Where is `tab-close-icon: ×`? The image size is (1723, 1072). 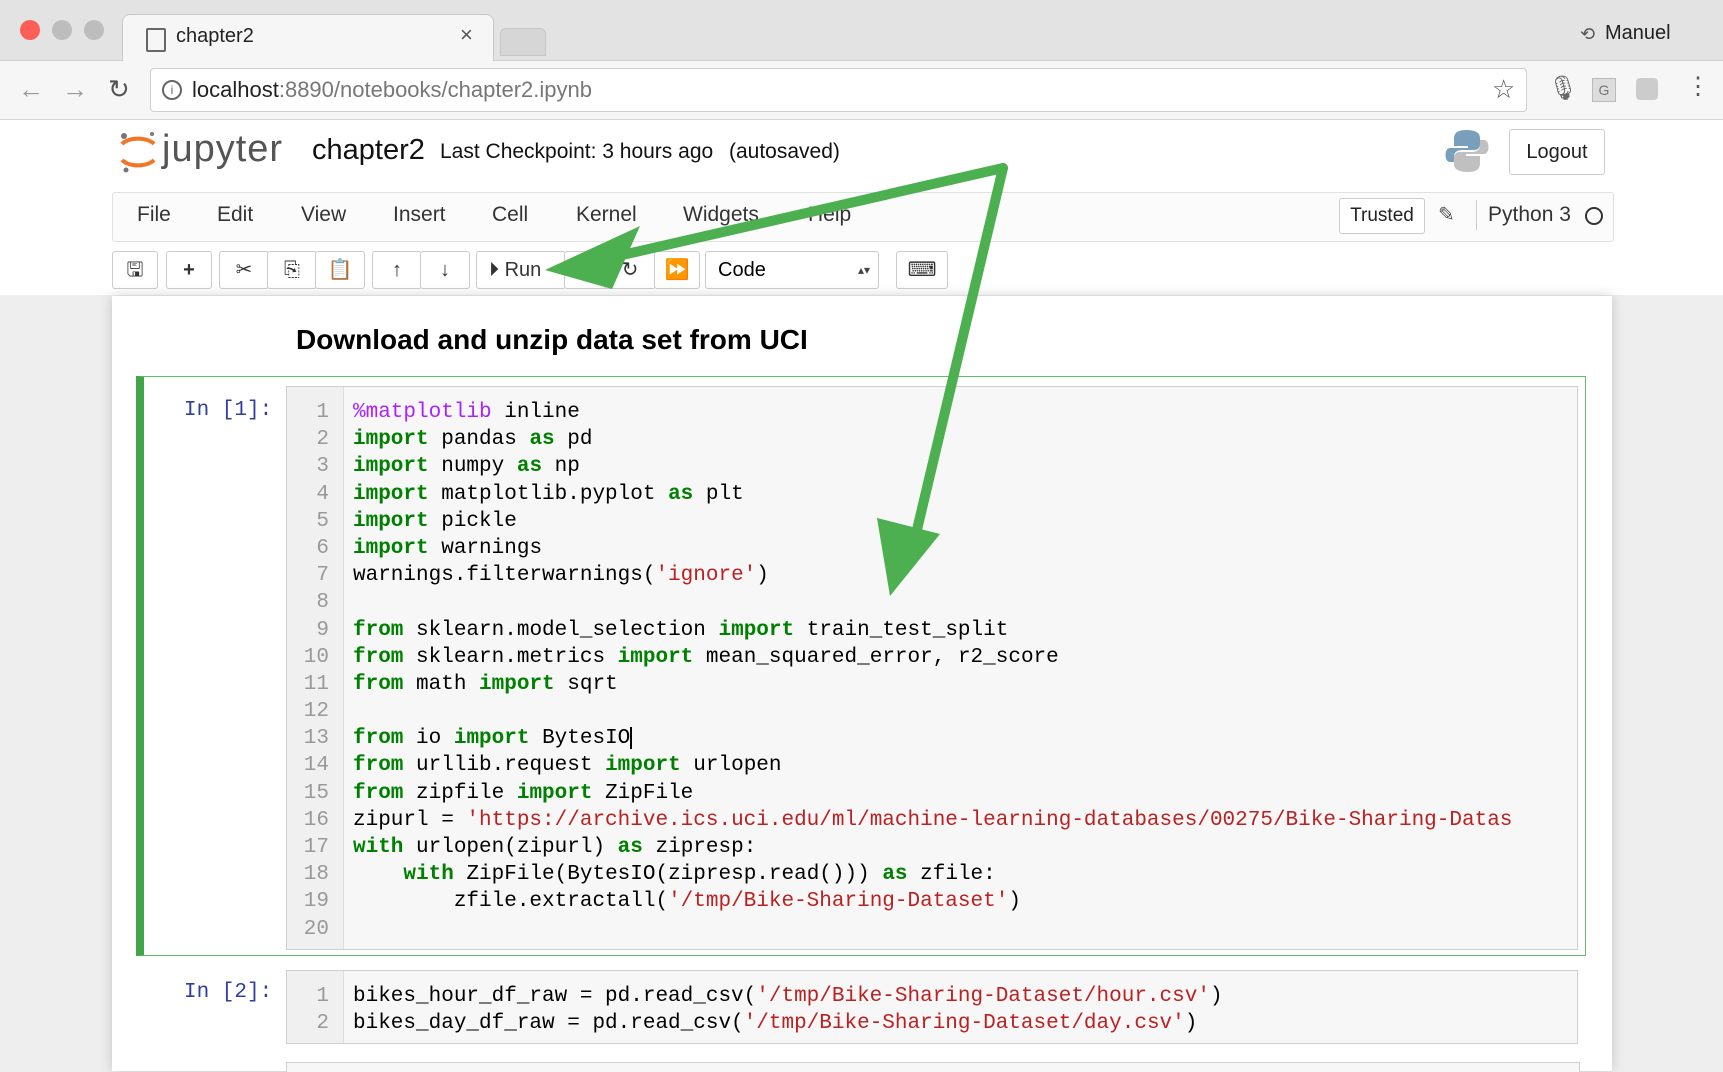 tab-close-icon: × is located at coordinates (466, 35).